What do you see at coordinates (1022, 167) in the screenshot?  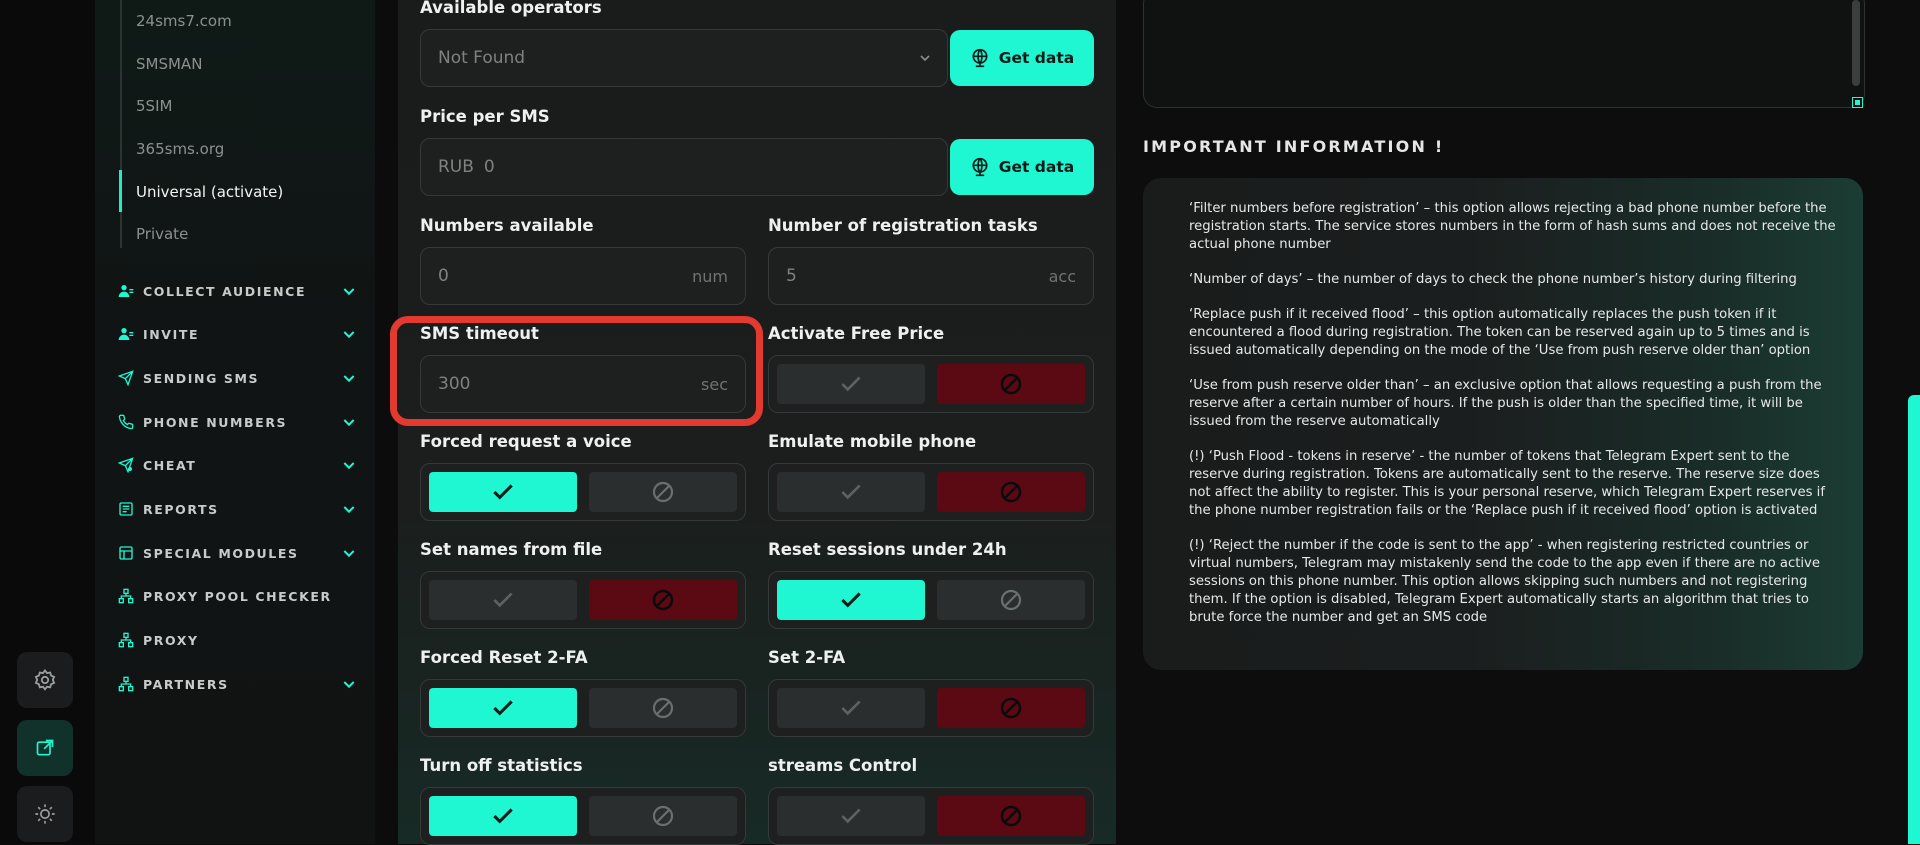 I see `get-data-price-button: Get data` at bounding box center [1022, 167].